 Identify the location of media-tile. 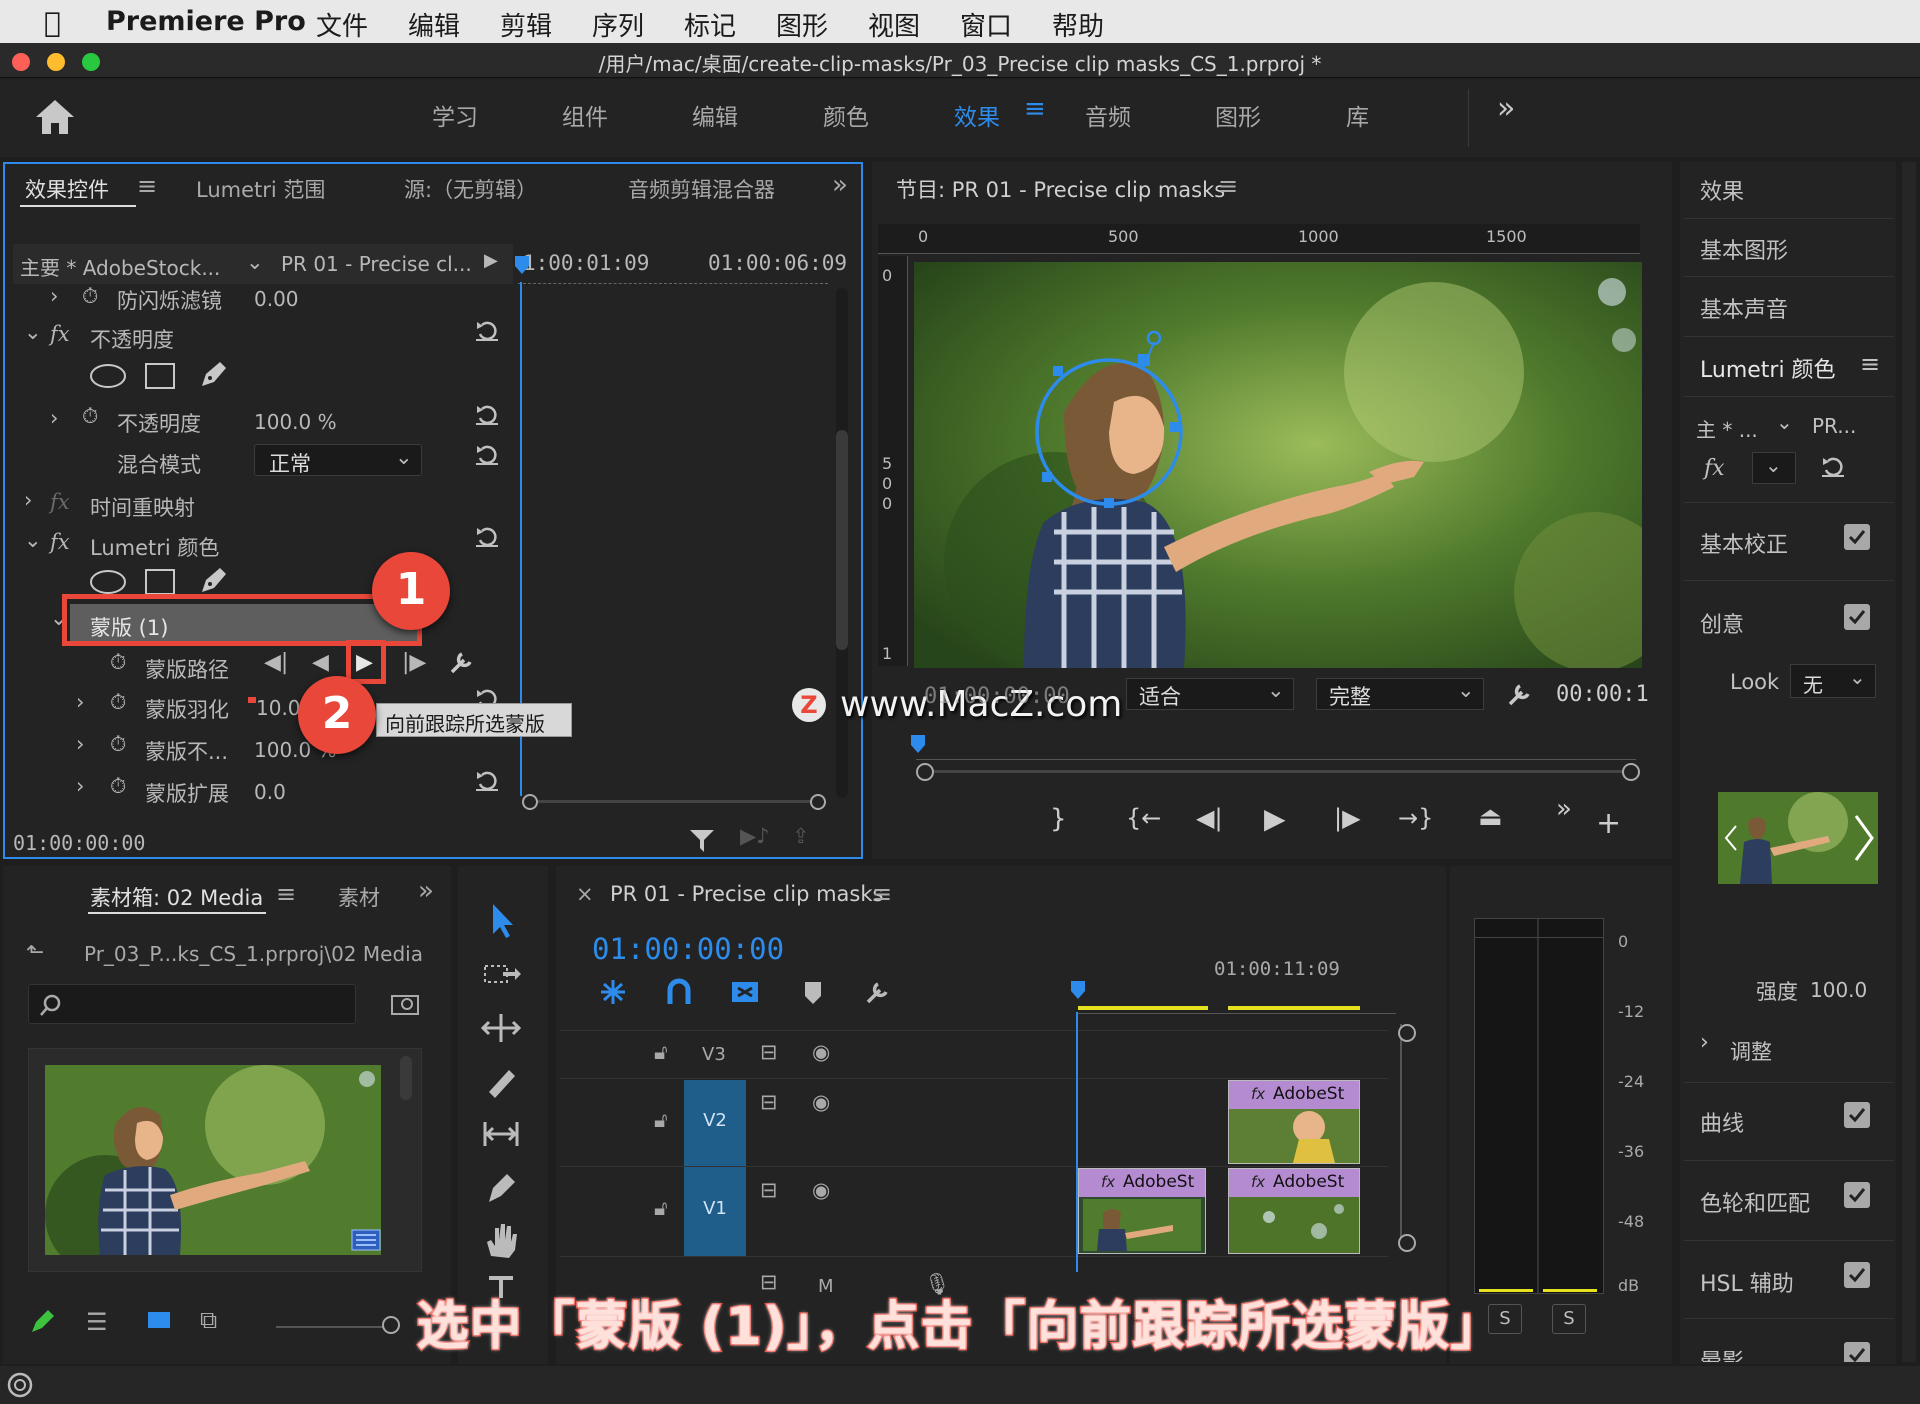
(225, 1160).